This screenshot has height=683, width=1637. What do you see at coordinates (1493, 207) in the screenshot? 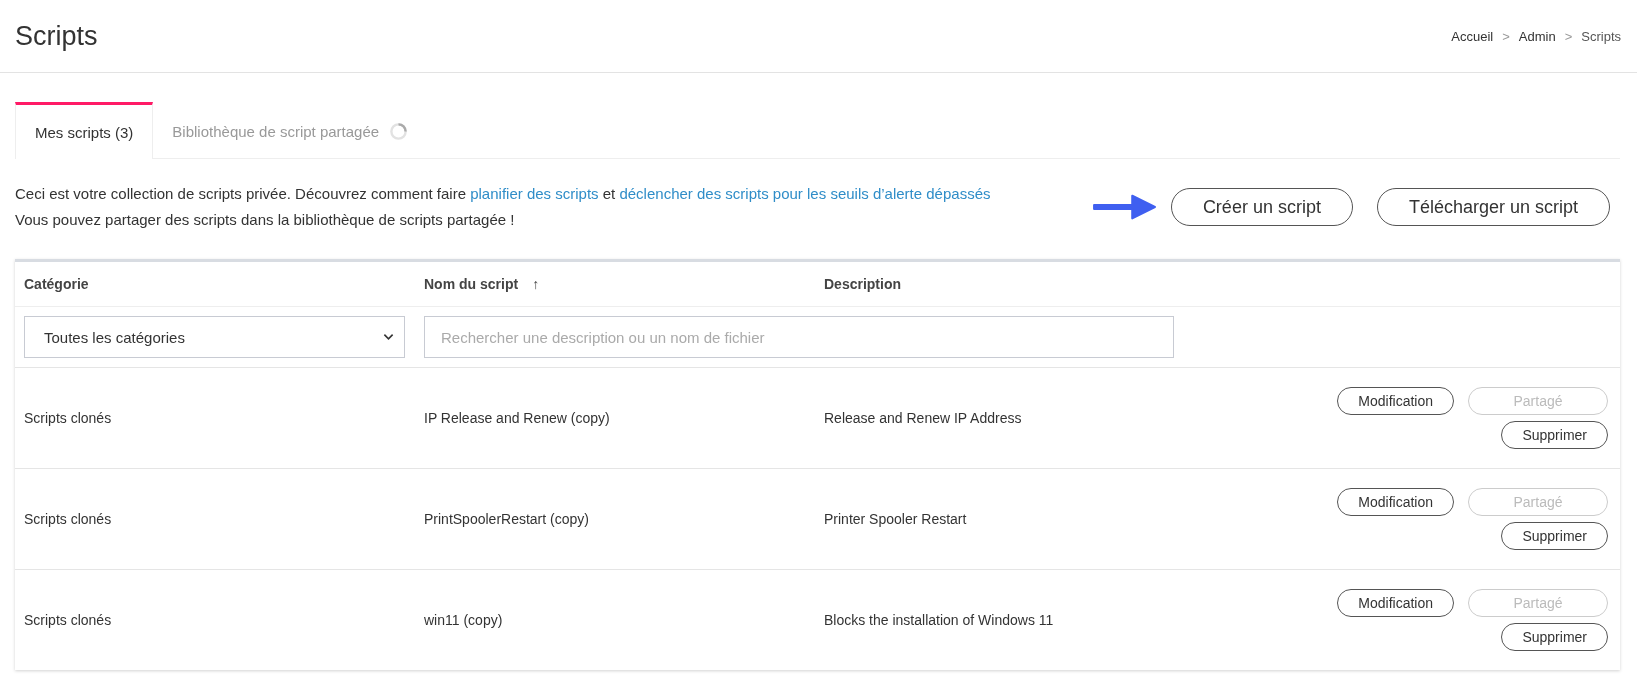
I see `action-button: Télécharger un script` at bounding box center [1493, 207].